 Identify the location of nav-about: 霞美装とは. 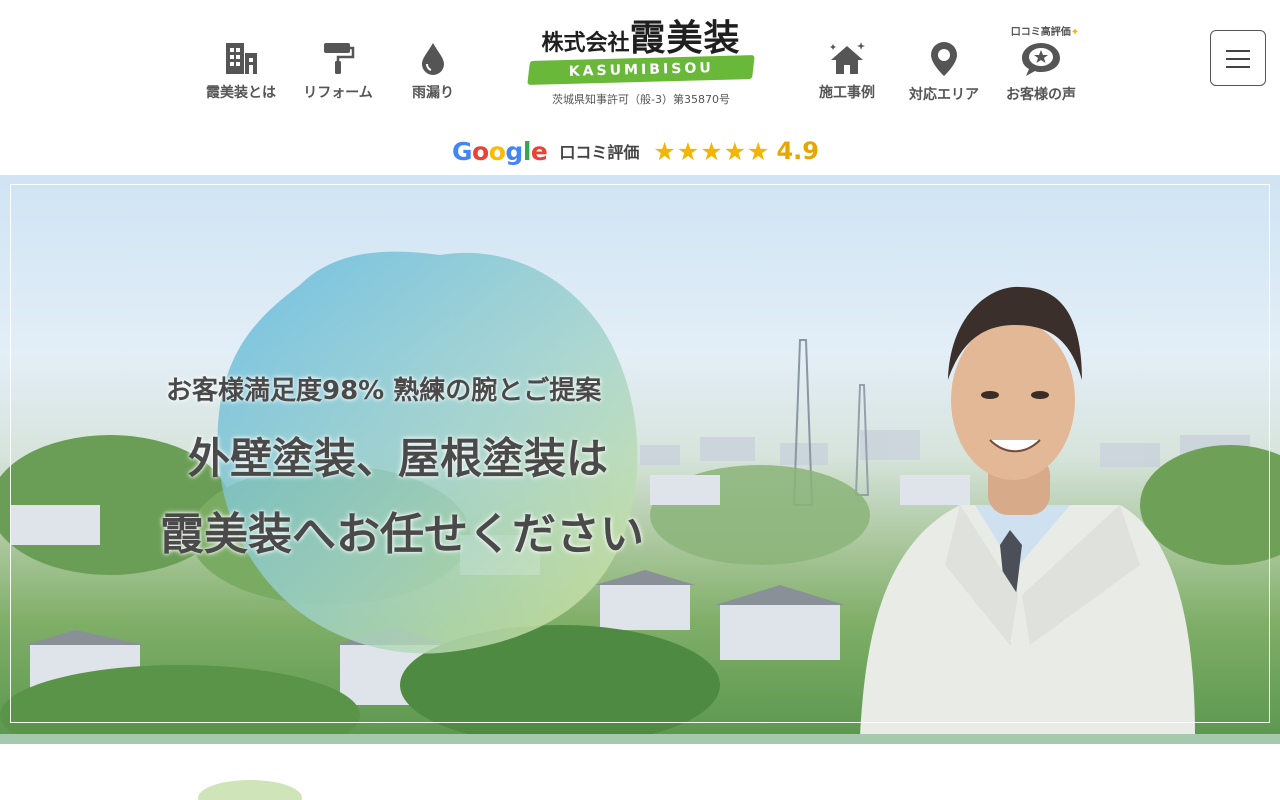
(241, 71).